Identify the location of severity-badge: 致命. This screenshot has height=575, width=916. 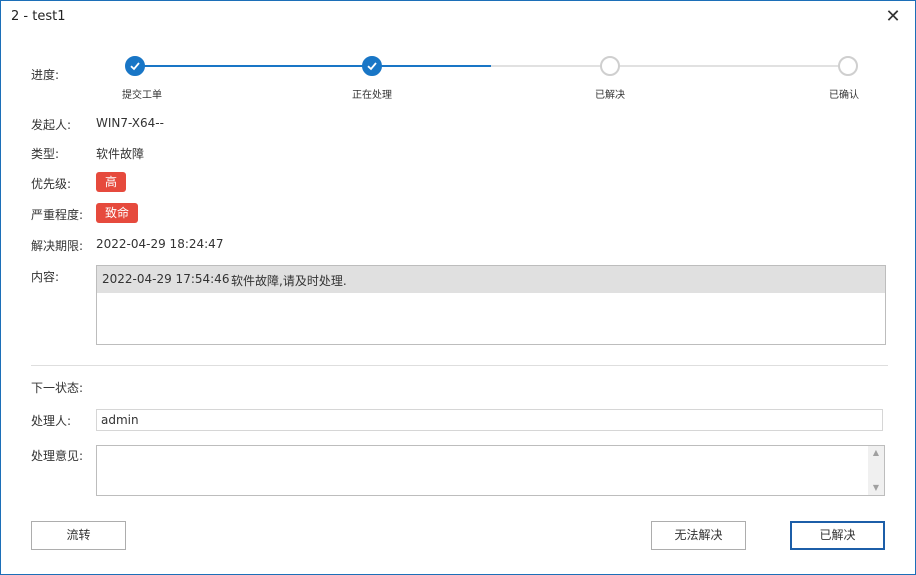
(117, 213).